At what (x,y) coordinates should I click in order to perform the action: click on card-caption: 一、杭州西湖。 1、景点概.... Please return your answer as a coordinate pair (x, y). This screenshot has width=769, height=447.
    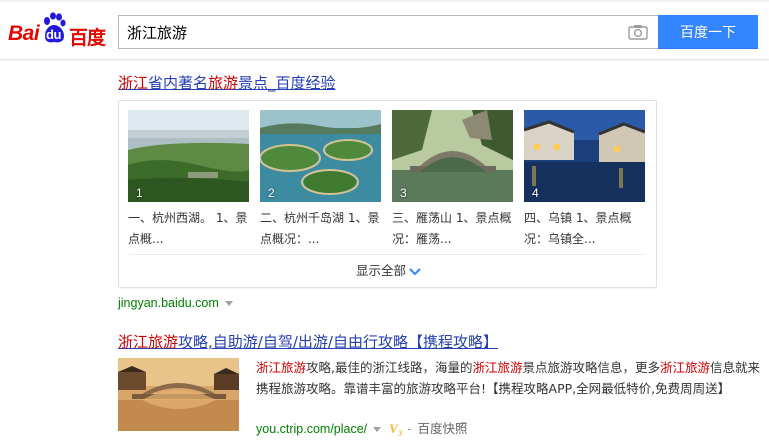
    Looking at the image, I should click on (191, 229).